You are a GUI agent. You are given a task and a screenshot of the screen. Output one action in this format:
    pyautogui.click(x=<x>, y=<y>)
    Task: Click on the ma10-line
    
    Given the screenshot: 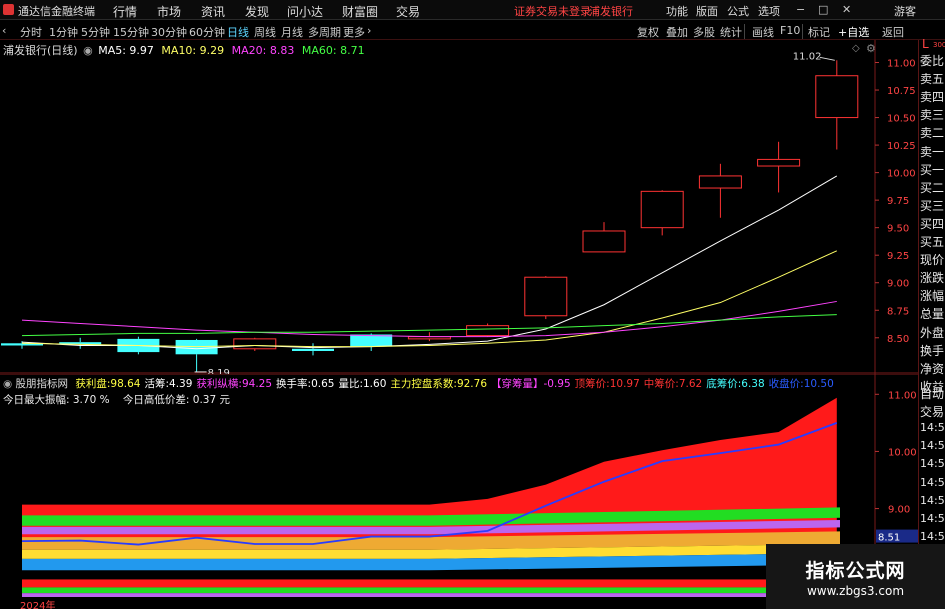 What is the action you would take?
    pyautogui.click(x=429, y=299)
    